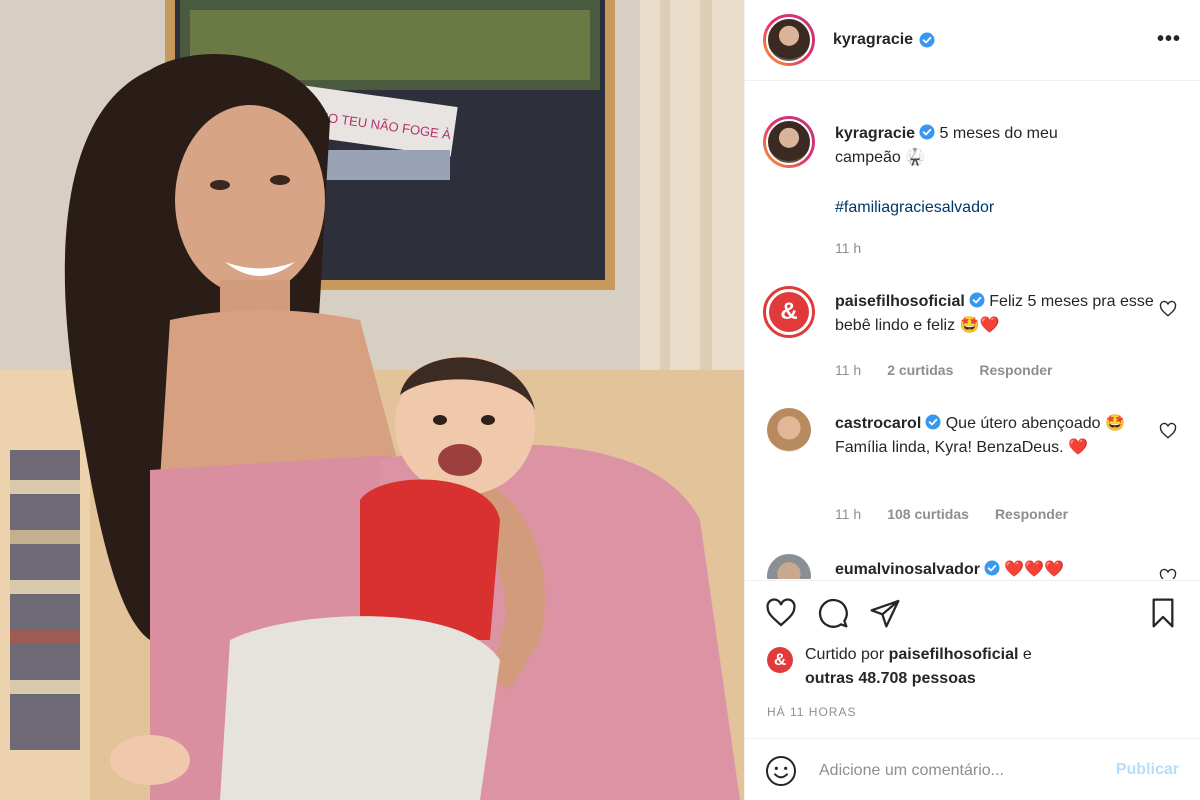 The width and height of the screenshot is (1200, 800). I want to click on liker-username: paisefilhosoficial, so click(954, 654).